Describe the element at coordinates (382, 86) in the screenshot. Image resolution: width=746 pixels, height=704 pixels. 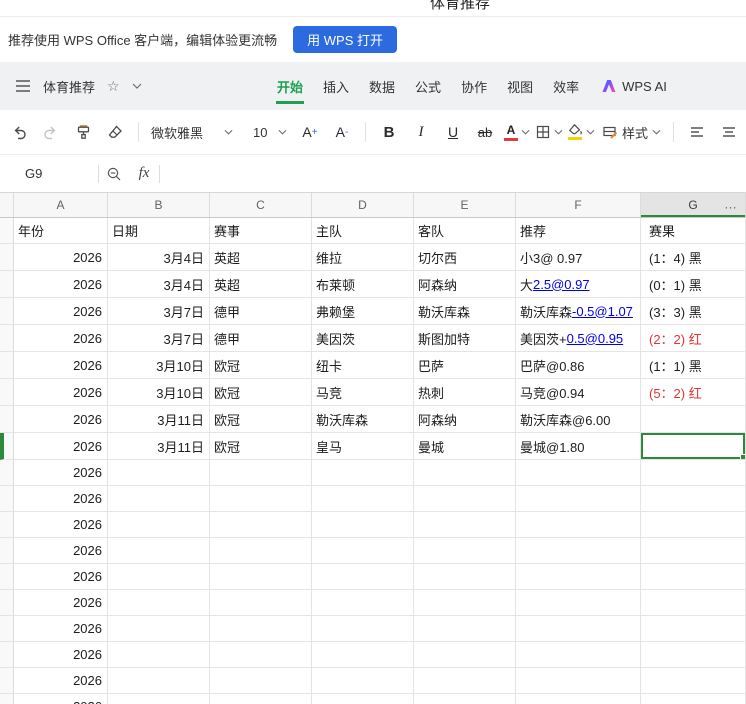
I see `tab-data: 数据` at that location.